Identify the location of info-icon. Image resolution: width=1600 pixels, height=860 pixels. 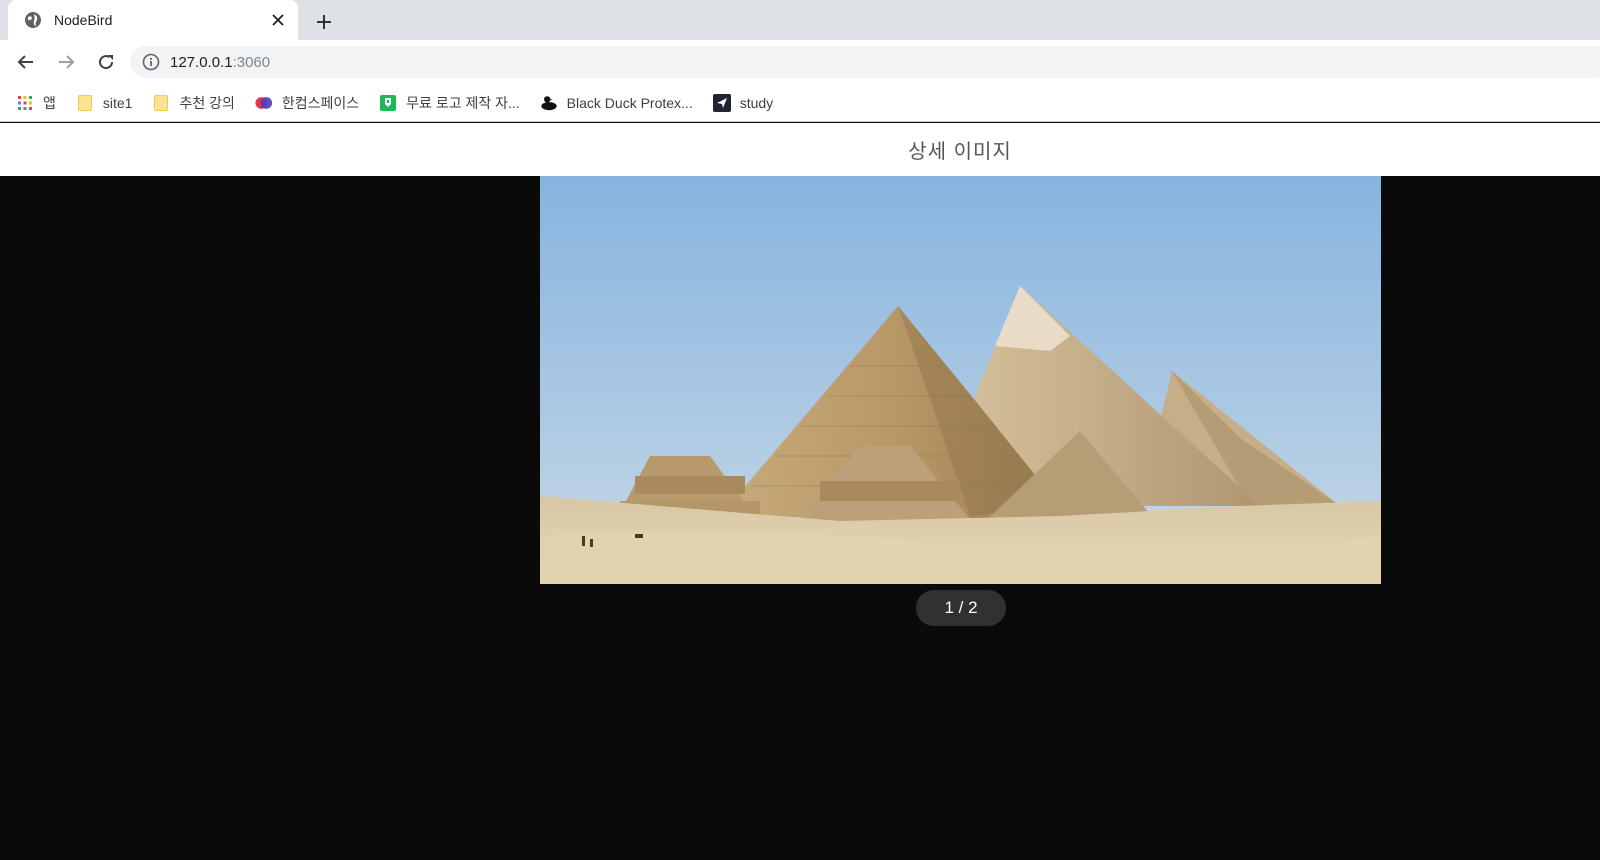
(151, 62).